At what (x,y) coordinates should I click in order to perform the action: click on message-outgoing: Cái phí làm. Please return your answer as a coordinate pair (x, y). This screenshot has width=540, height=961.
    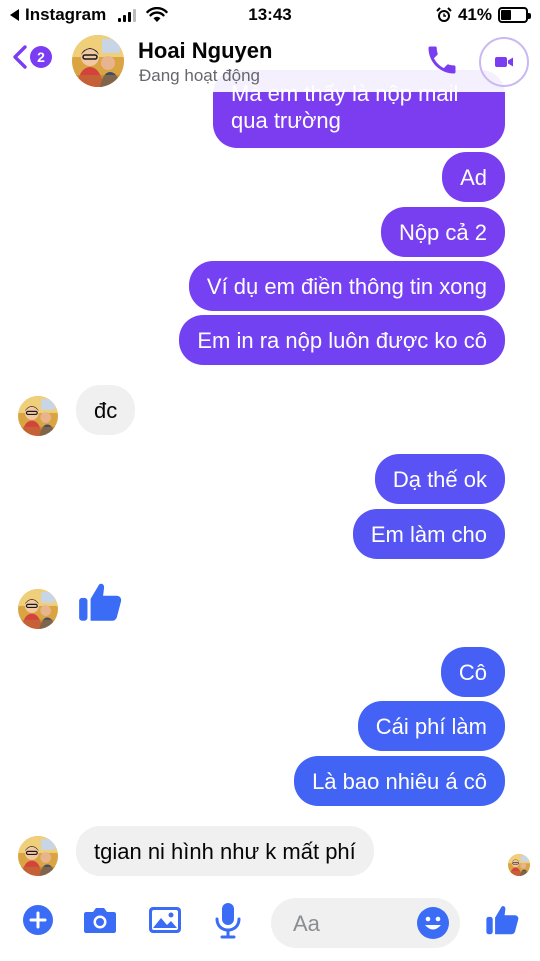
    Looking at the image, I should click on (431, 726).